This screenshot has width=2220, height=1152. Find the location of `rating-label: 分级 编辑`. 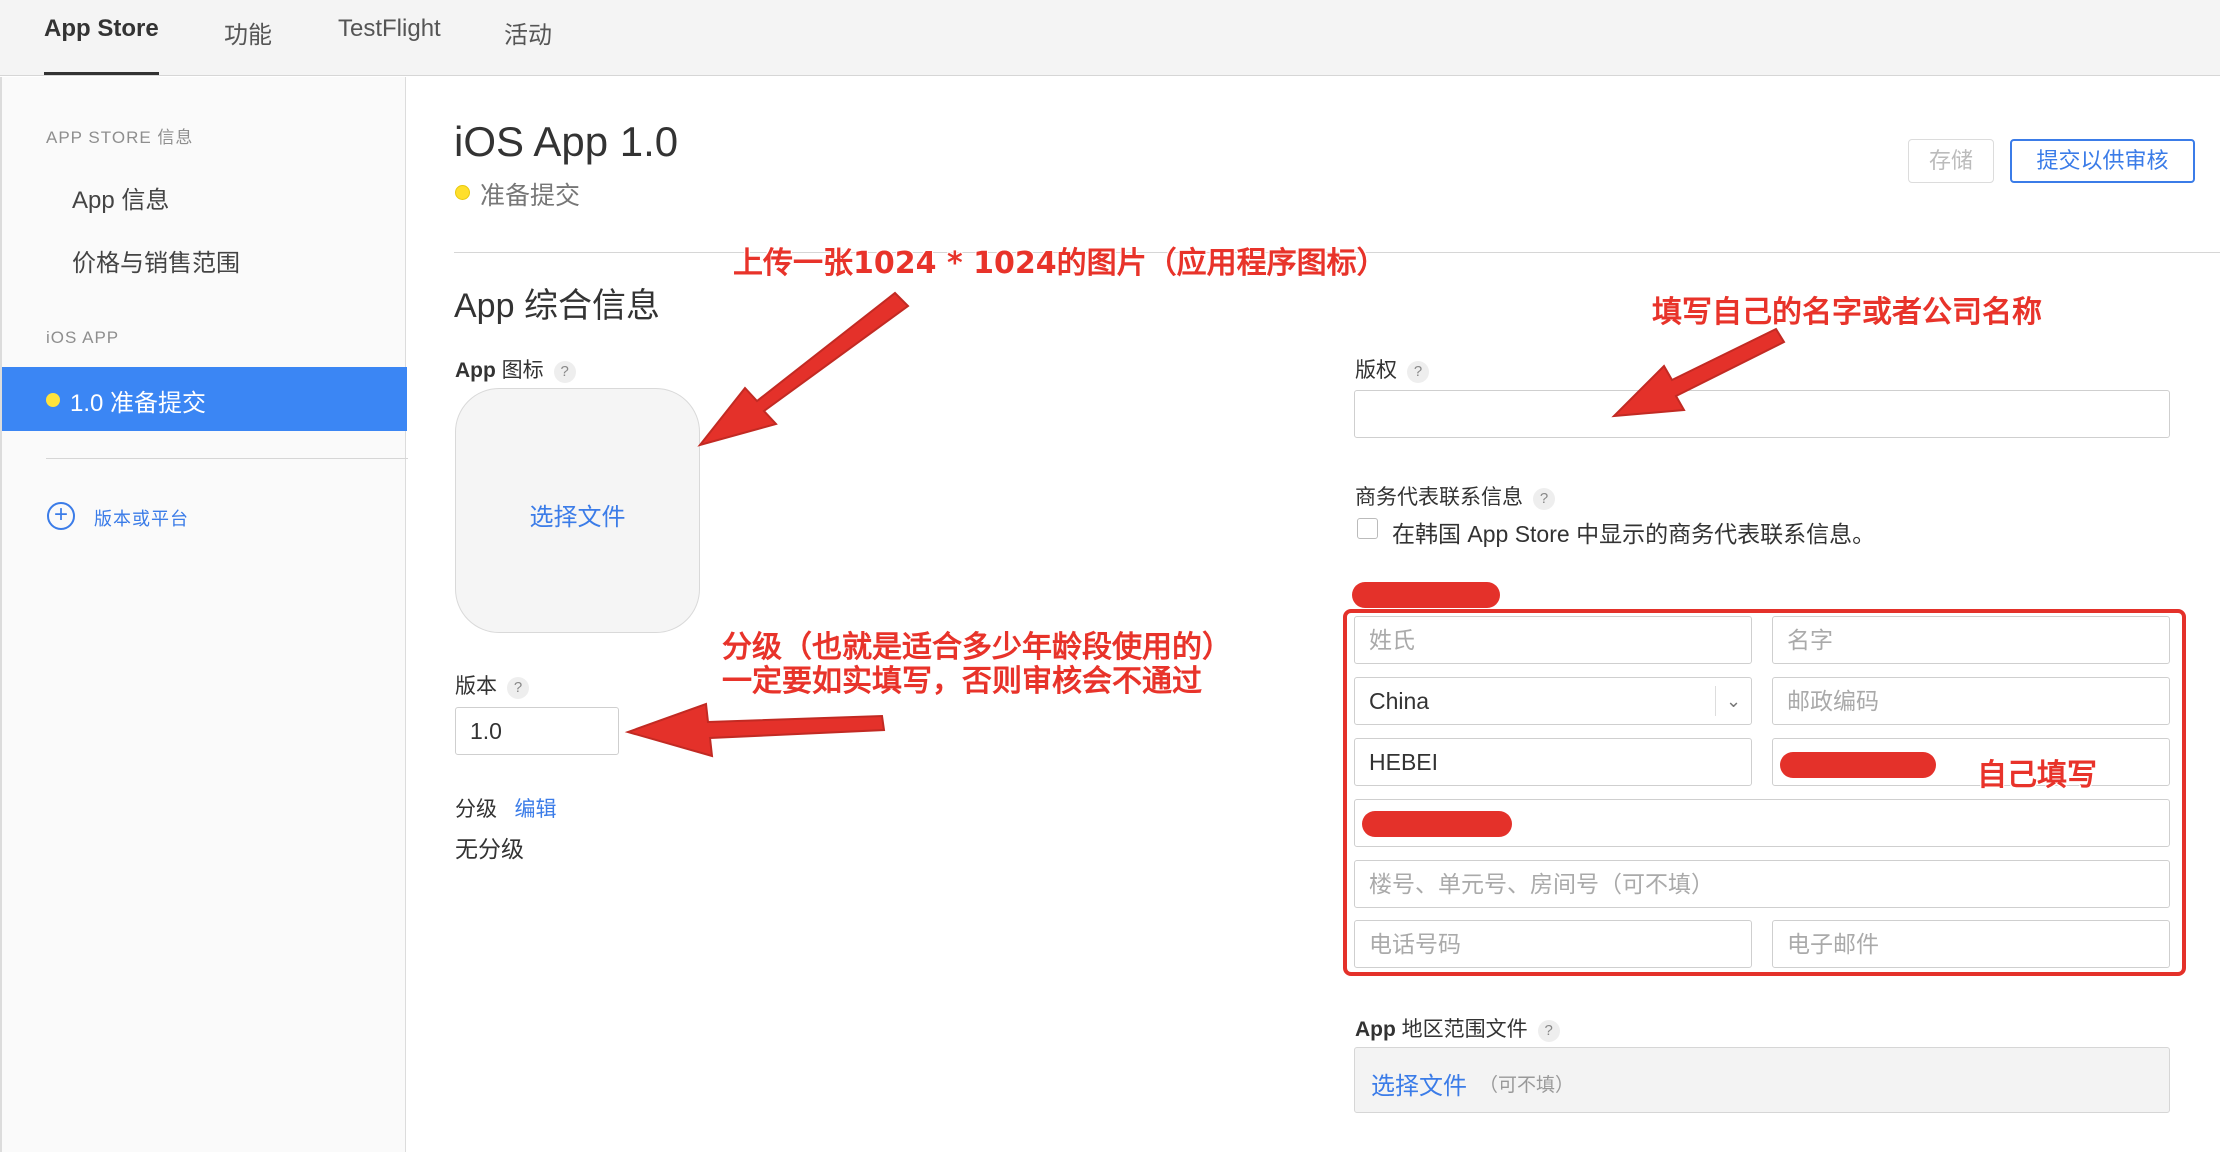

rating-label: 分级 编辑 is located at coordinates (506, 808).